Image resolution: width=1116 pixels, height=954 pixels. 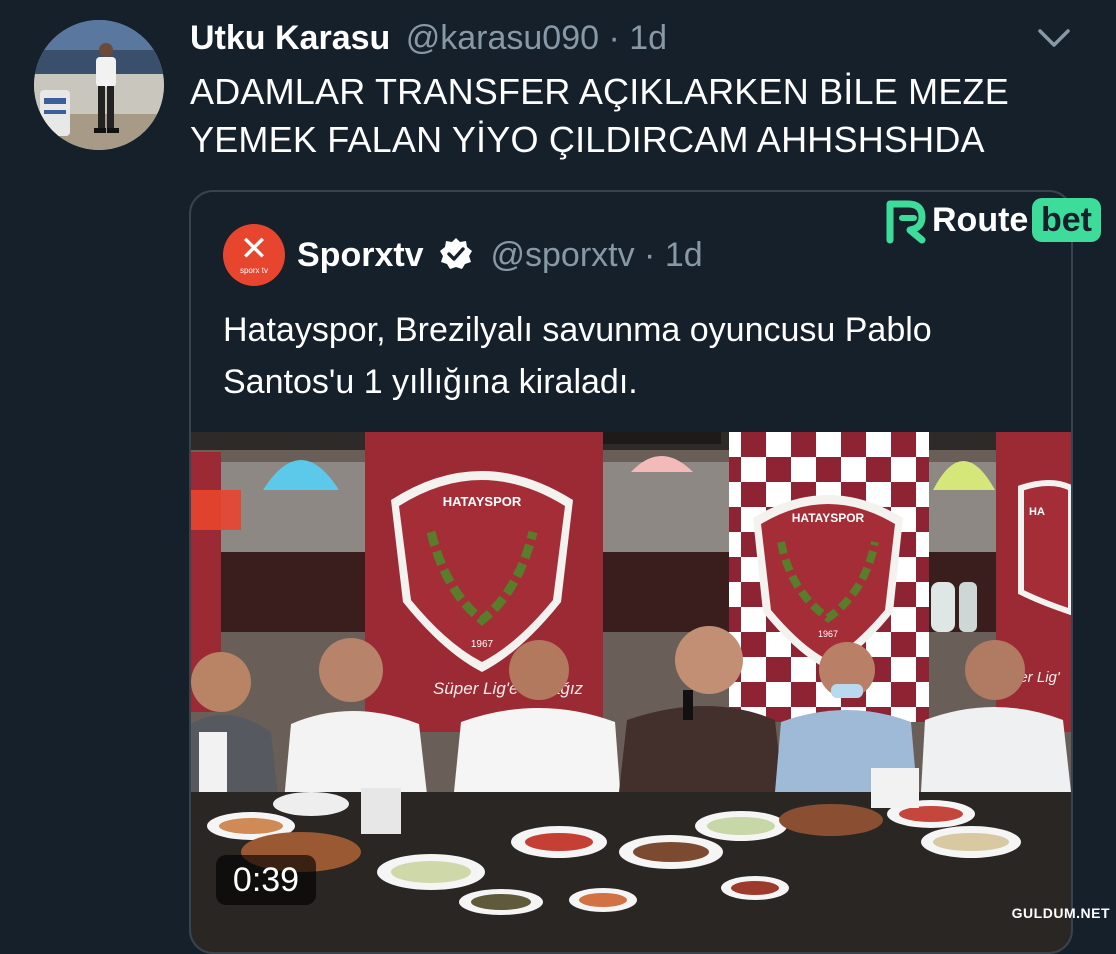 I want to click on quoted-tweet-header: Sporxtv @sporxtv · 1d, so click(x=500, y=255).